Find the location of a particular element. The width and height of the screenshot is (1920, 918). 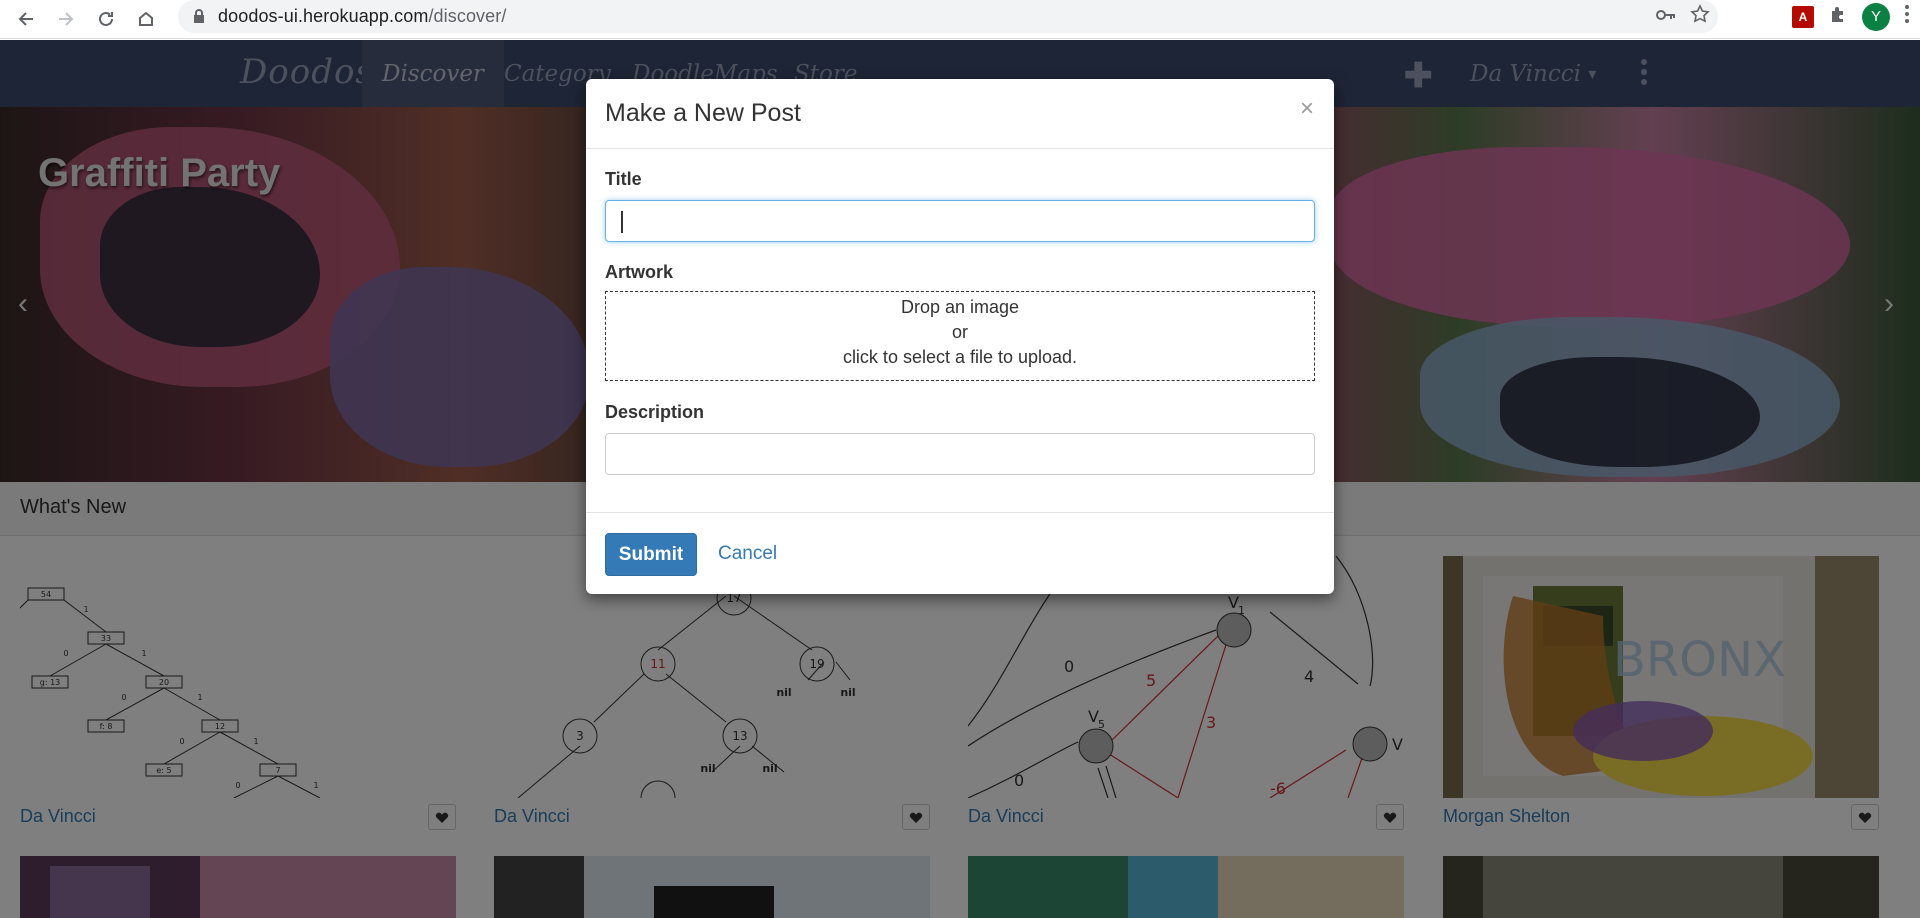

modal-header: Make a New Post × is located at coordinates (960, 114).